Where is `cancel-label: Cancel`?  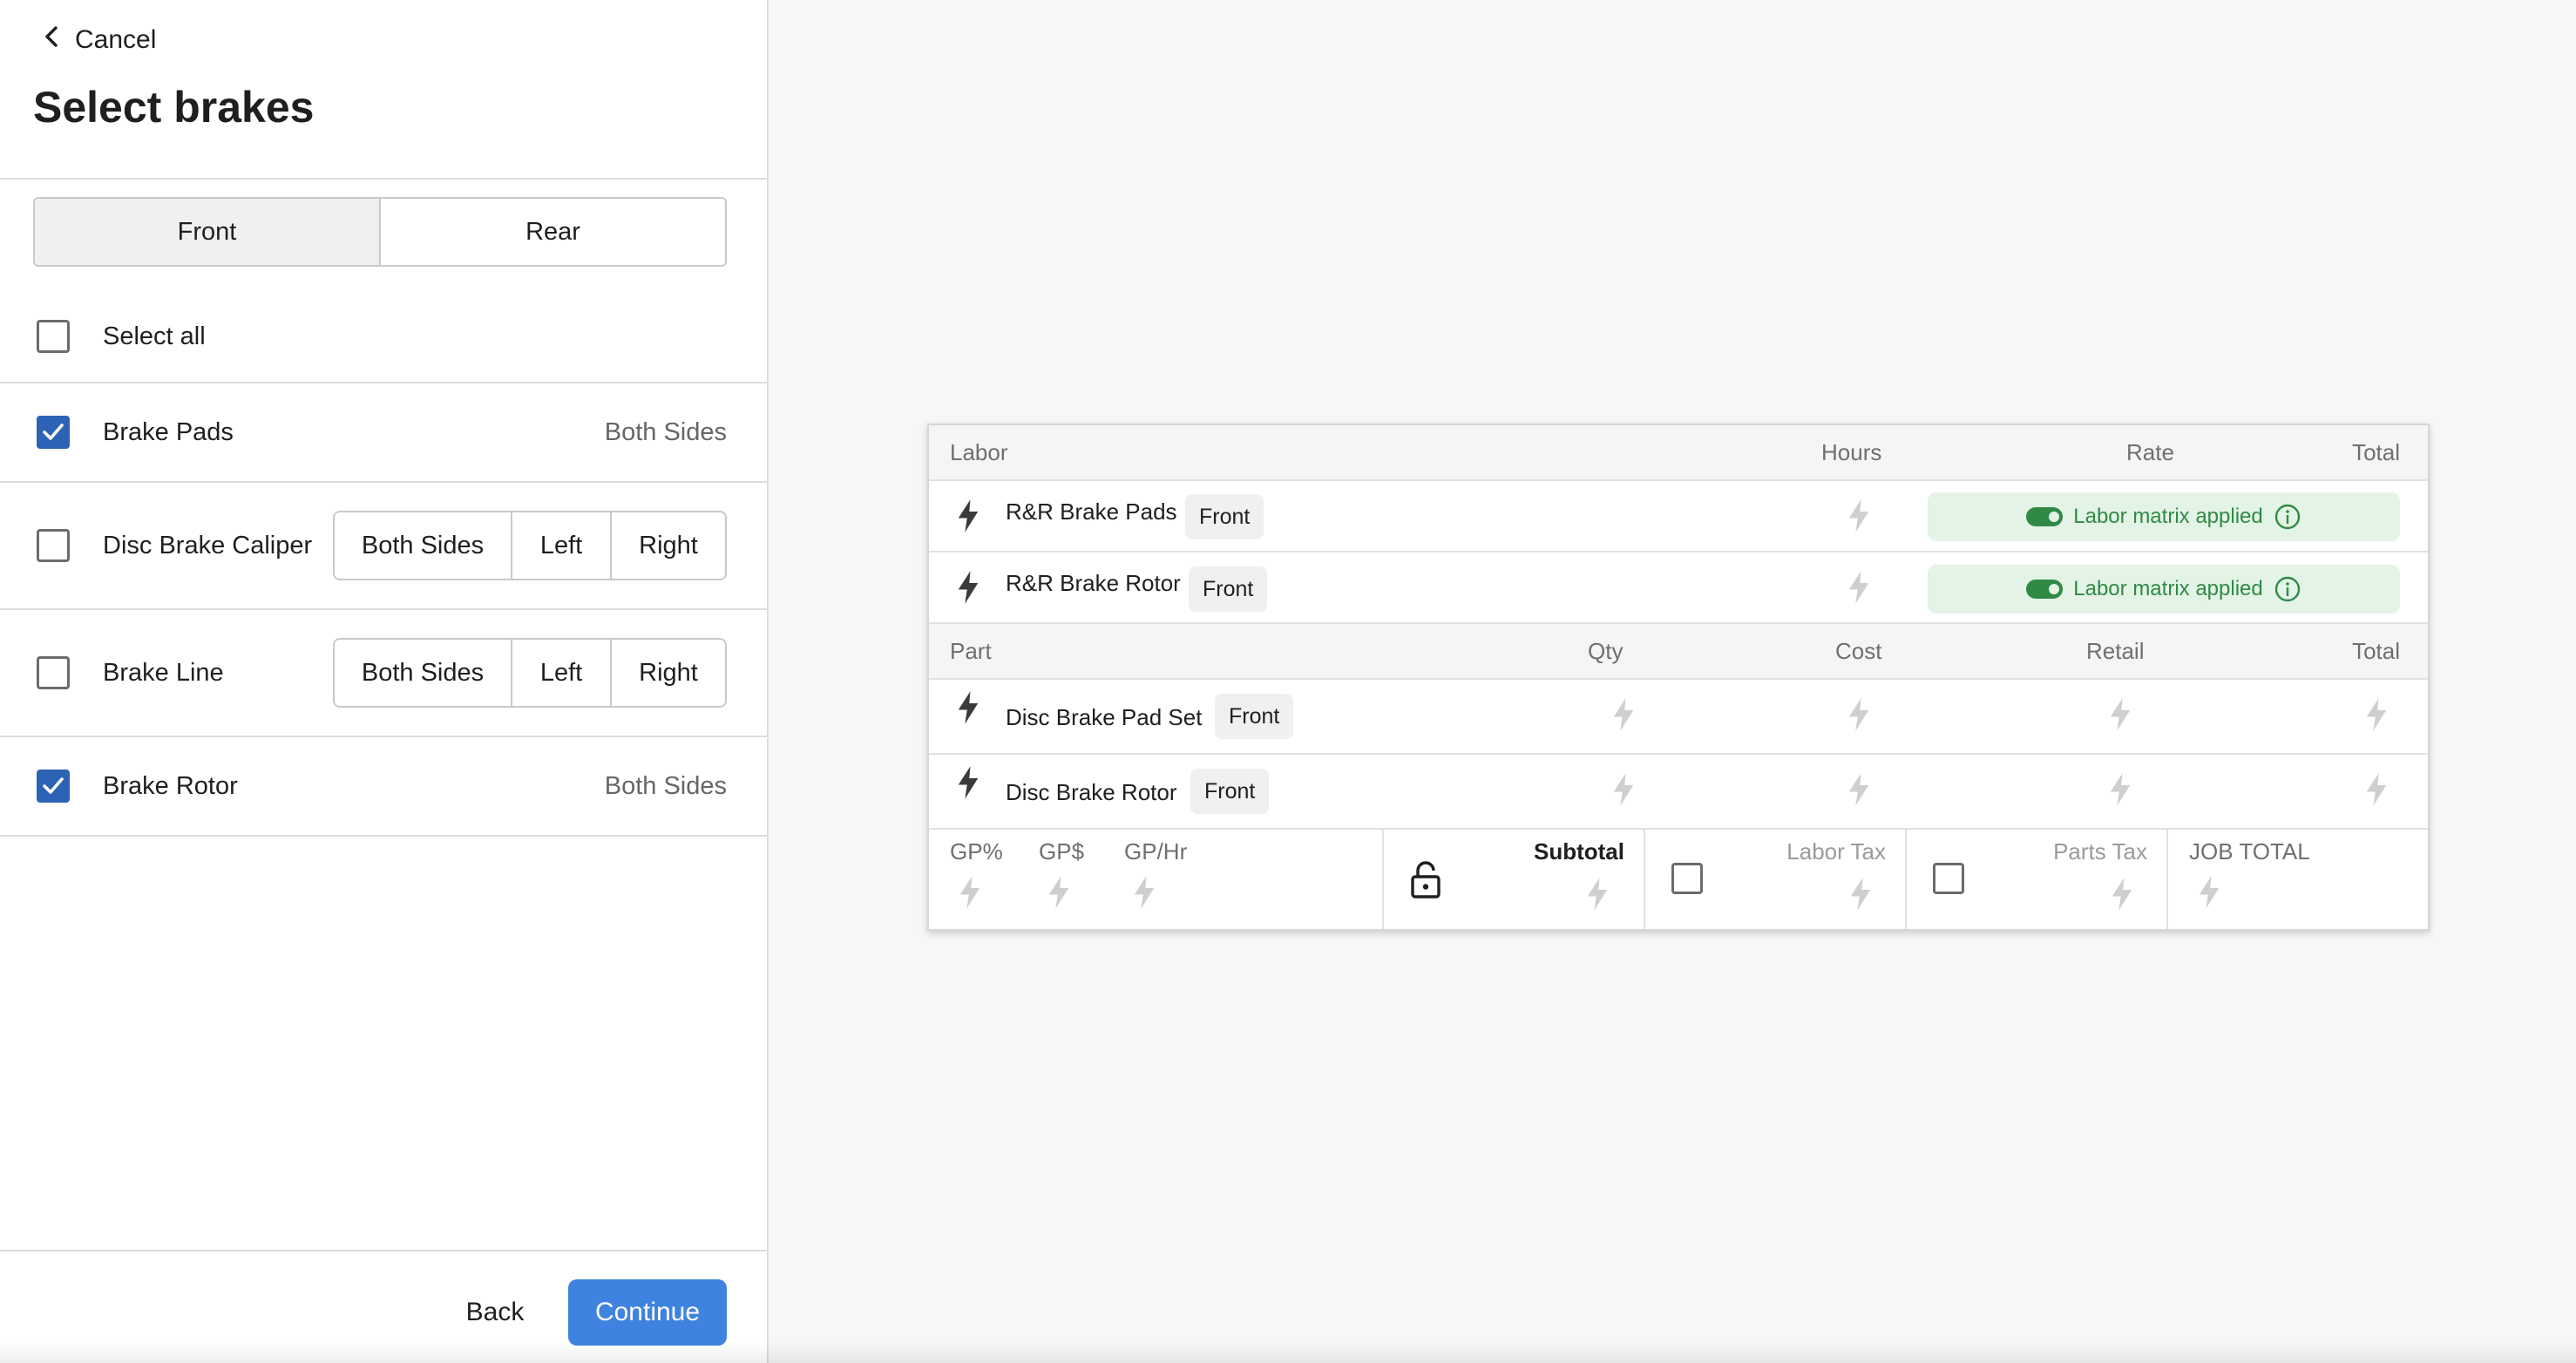
cancel-label: Cancel is located at coordinates (116, 39).